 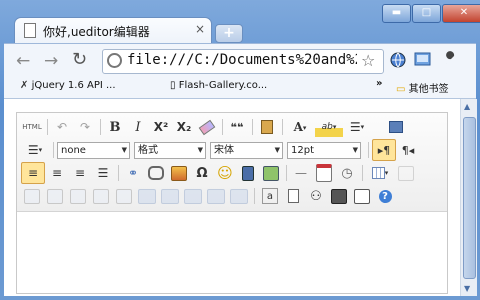 I want to click on paragraph-select: 格式 ▼, so click(x=170, y=150).